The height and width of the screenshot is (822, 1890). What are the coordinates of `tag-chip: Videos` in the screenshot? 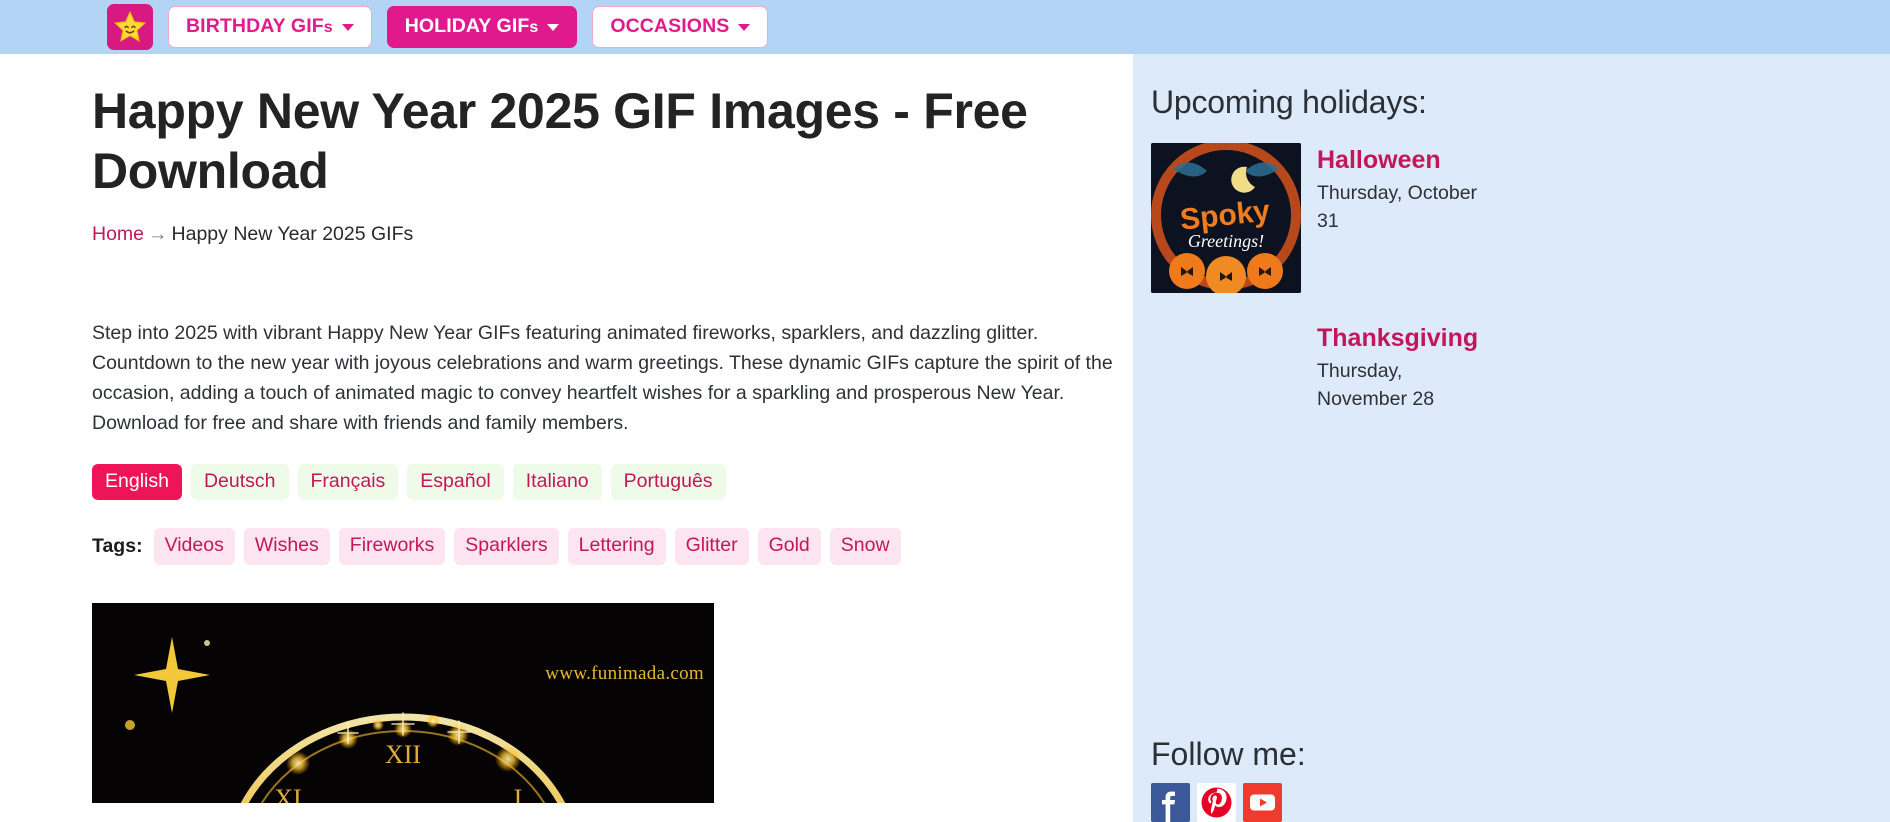 It's located at (194, 546).